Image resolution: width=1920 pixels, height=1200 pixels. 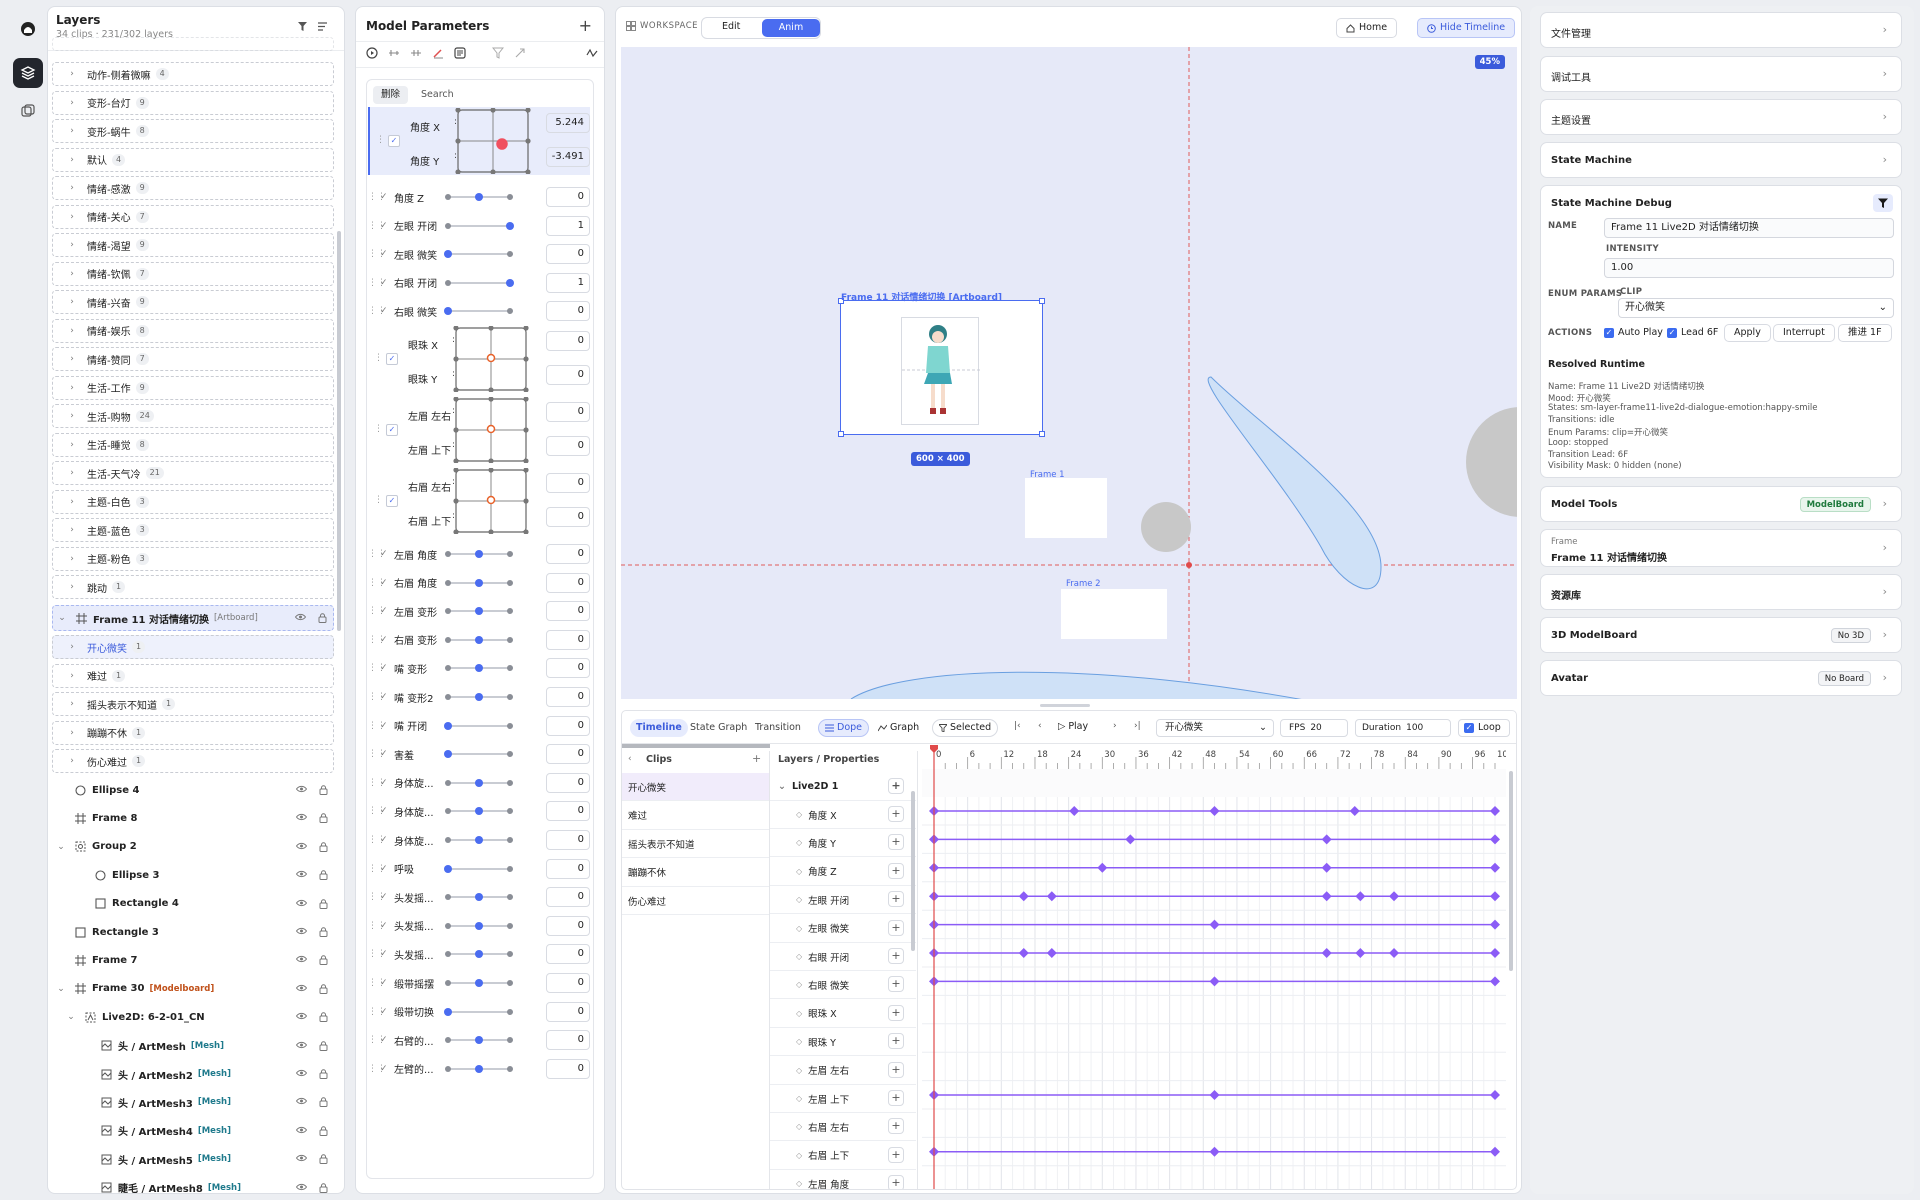 I want to click on dope-button: Dope, so click(x=844, y=728).